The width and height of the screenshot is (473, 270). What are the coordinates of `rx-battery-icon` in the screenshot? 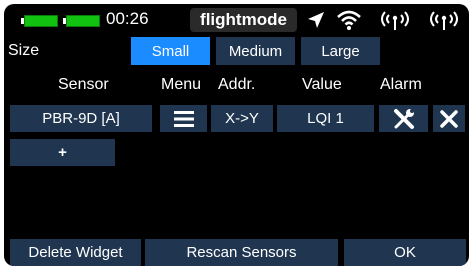 It's located at (83, 21).